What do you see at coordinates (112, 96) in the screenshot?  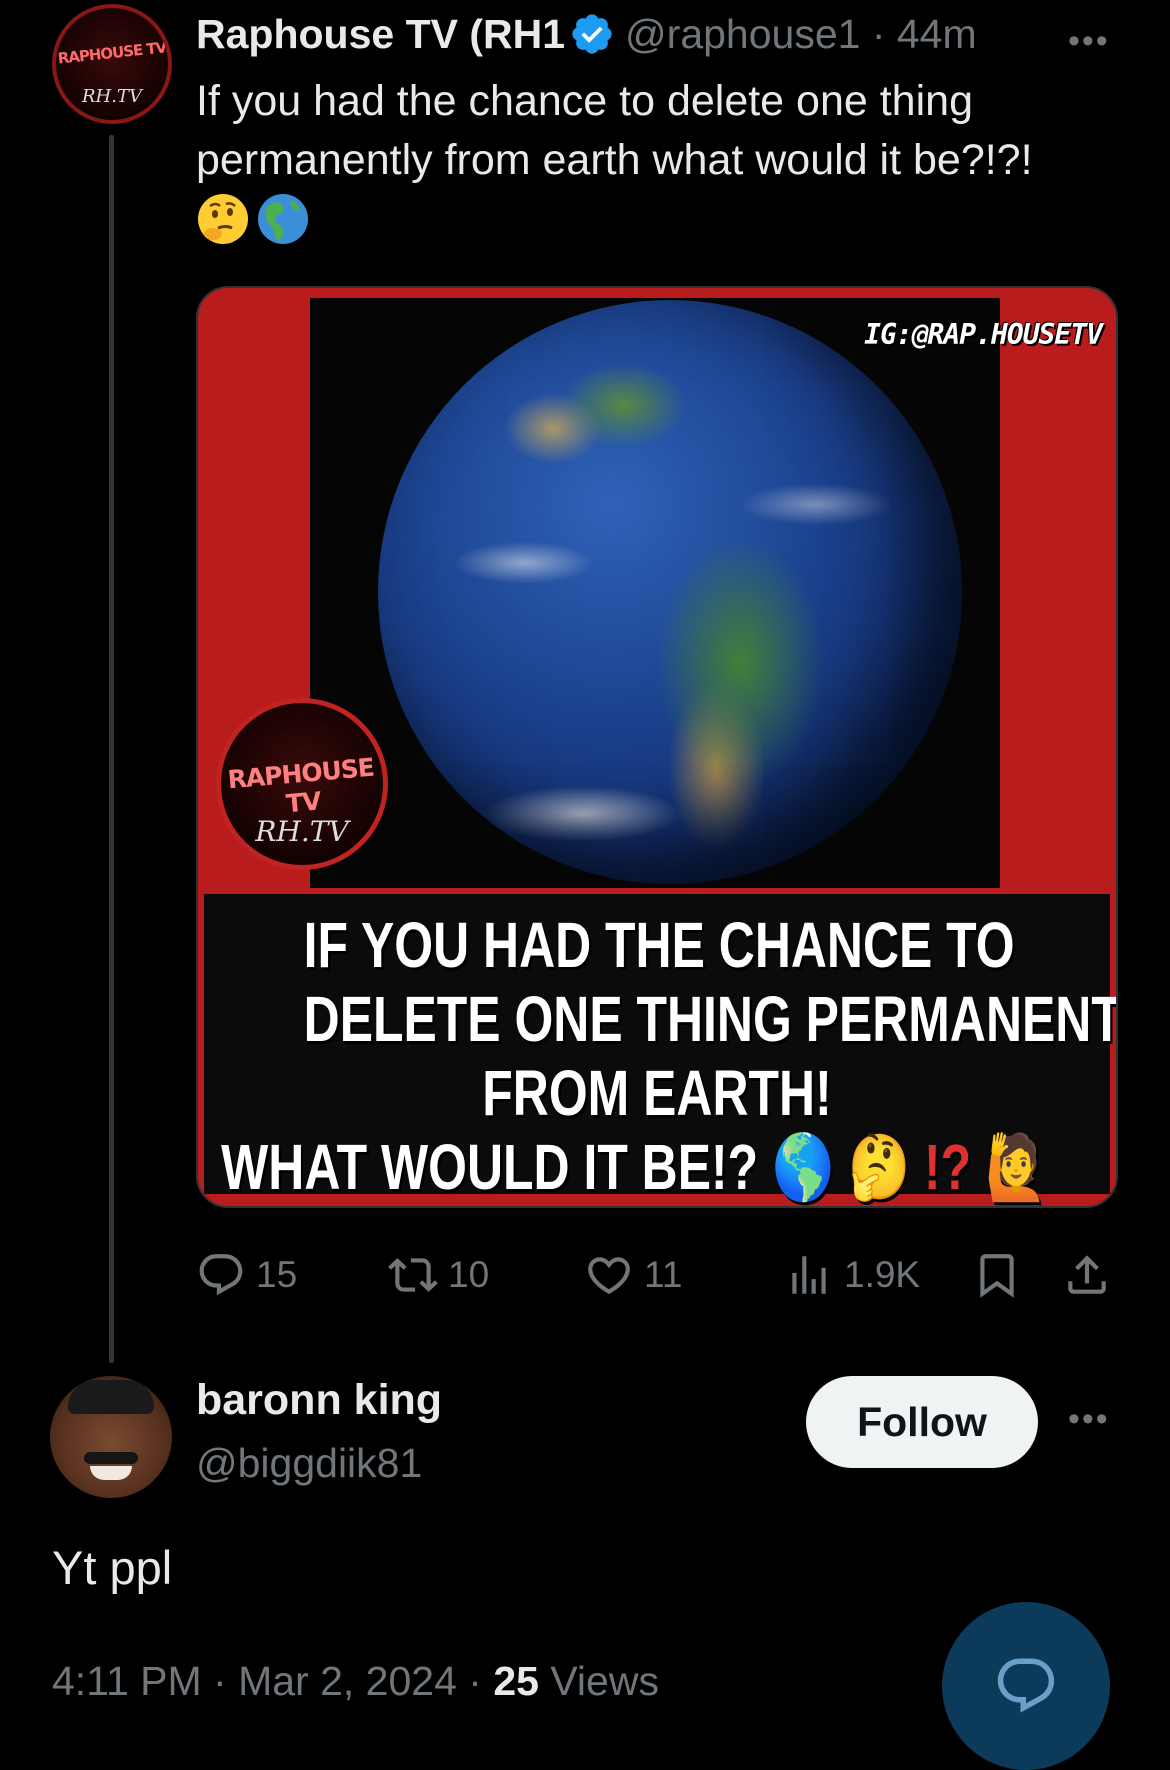 I see `avatar-logo-subtext: RH.TV` at bounding box center [112, 96].